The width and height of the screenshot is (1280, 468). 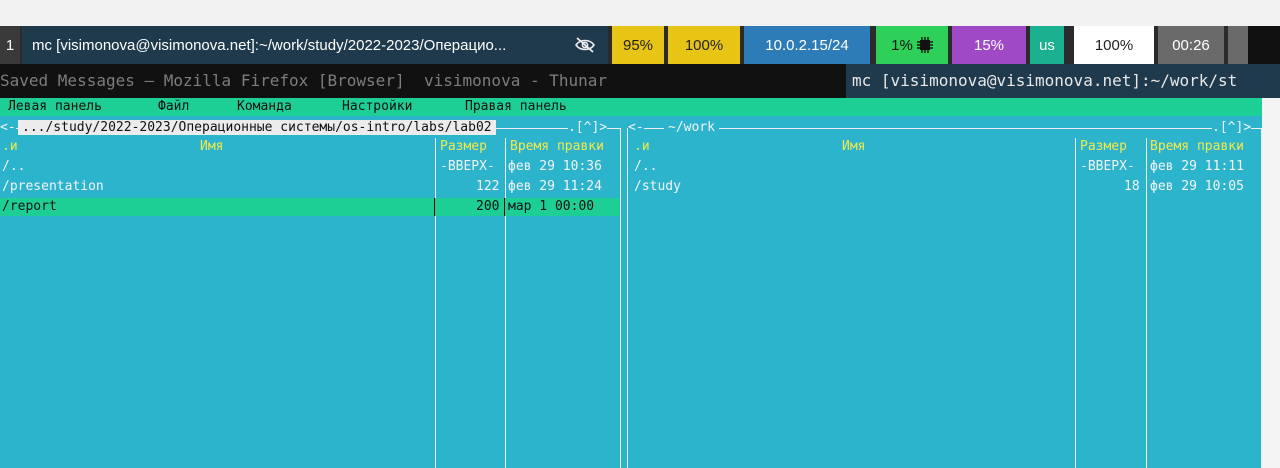 I want to click on right-header-size: Размер, so click(x=1103, y=146).